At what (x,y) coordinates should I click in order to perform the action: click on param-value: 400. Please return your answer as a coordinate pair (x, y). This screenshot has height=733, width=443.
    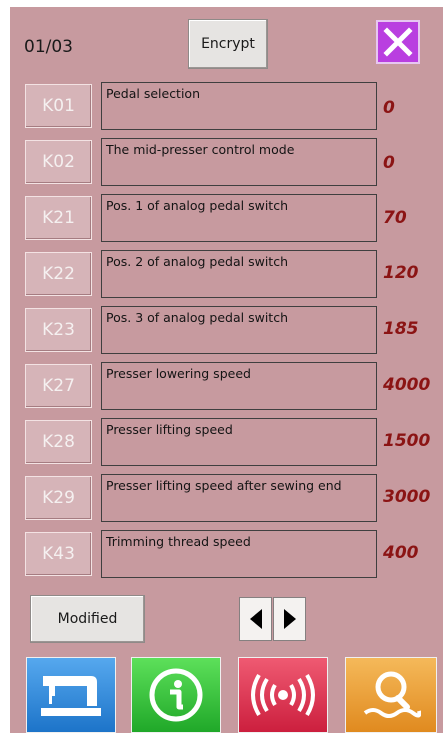
    Looking at the image, I should click on (401, 553).